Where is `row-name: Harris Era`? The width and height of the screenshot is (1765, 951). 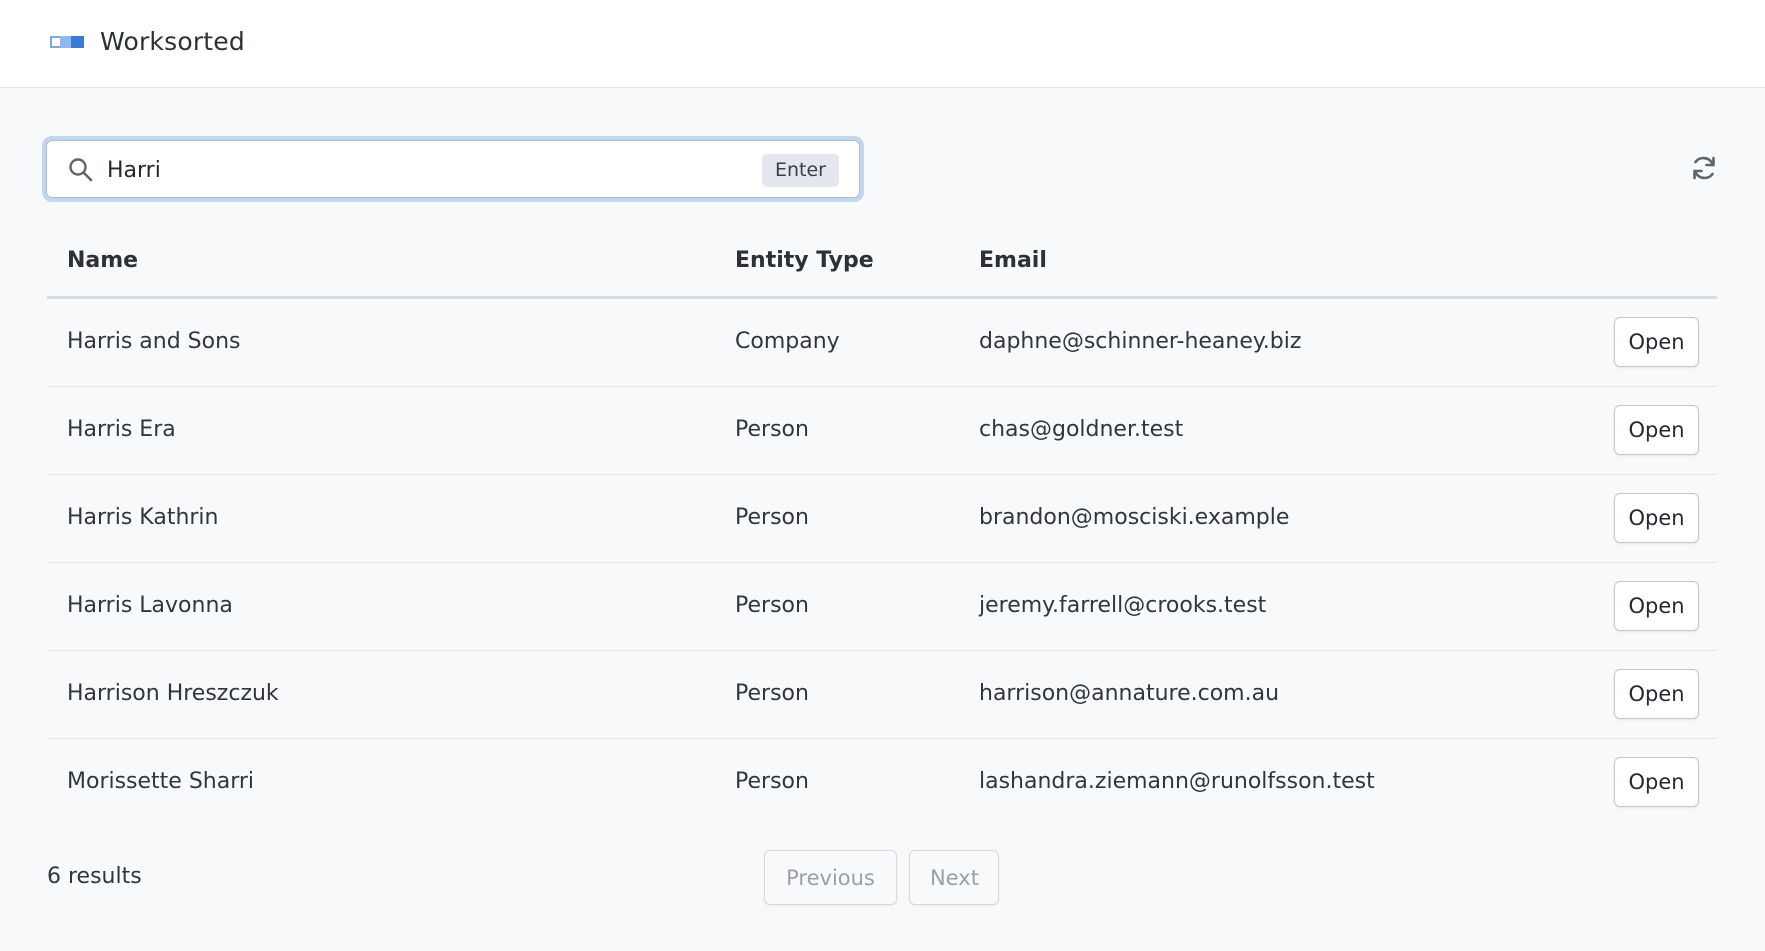 row-name: Harris Era is located at coordinates (121, 429).